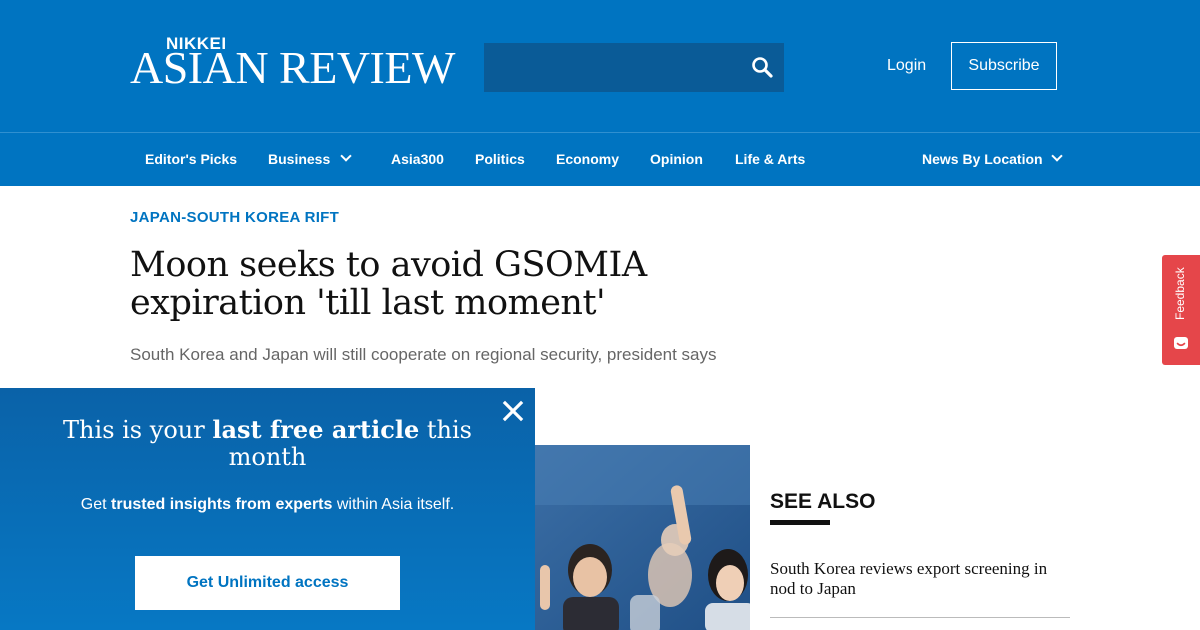  Describe the element at coordinates (222, 504) in the screenshot. I see `paywall-sub-emphasis: trusted insights from experts` at that location.